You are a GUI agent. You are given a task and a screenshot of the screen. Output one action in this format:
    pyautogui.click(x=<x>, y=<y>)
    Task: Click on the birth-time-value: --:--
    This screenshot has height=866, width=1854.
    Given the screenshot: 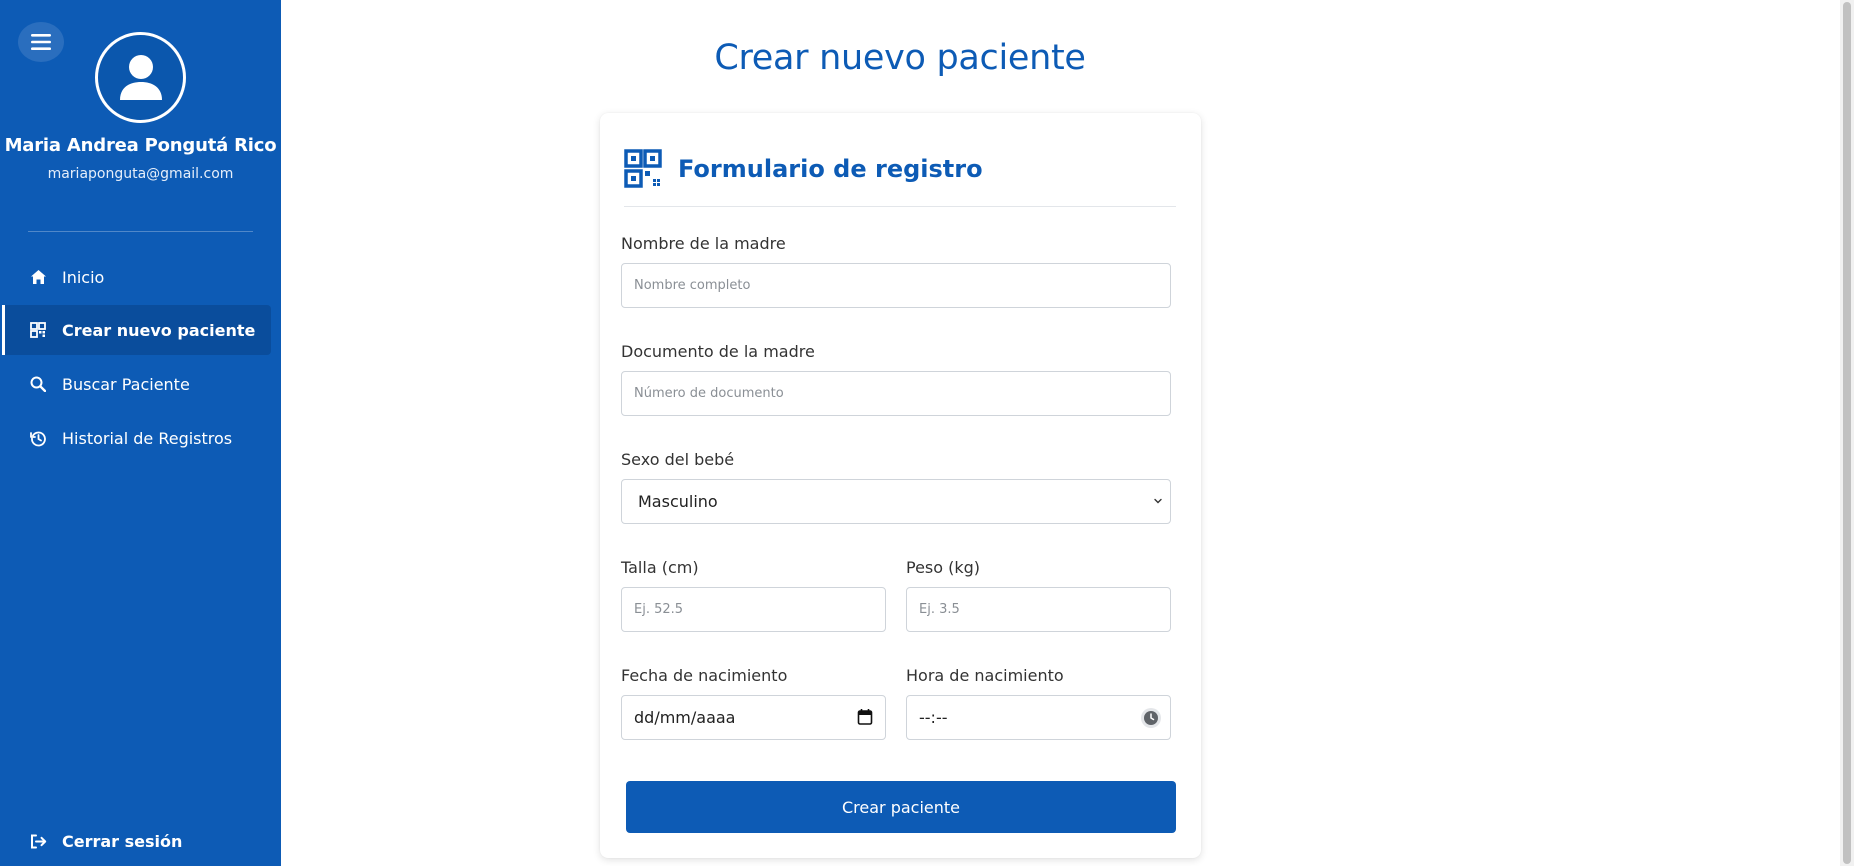 What is the action you would take?
    pyautogui.click(x=933, y=717)
    